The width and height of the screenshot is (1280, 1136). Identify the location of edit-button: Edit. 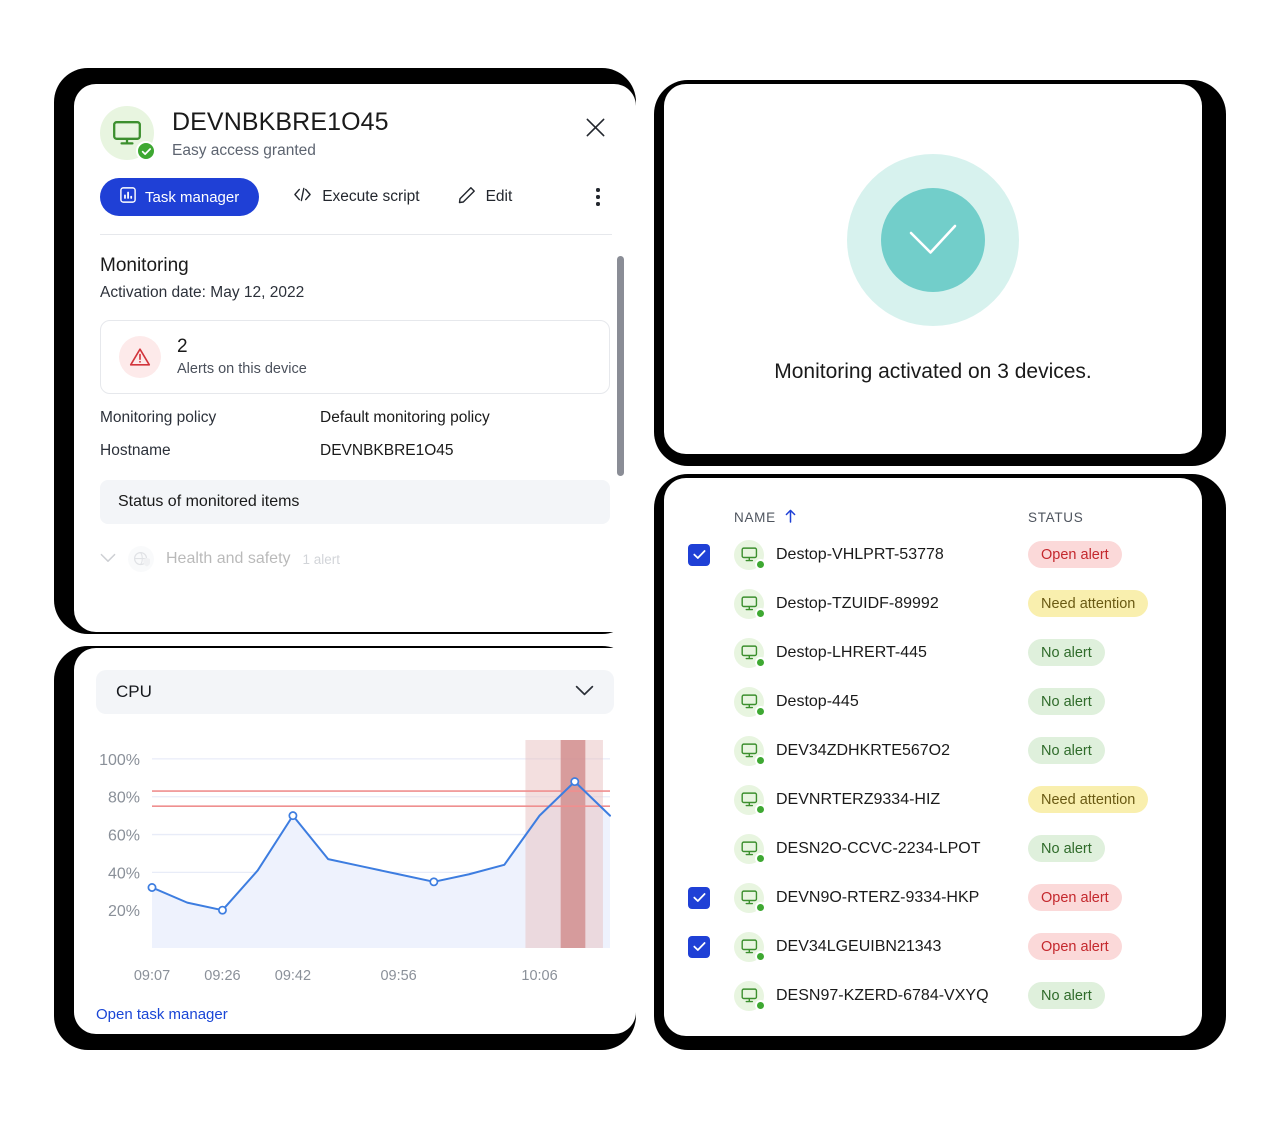
(485, 197).